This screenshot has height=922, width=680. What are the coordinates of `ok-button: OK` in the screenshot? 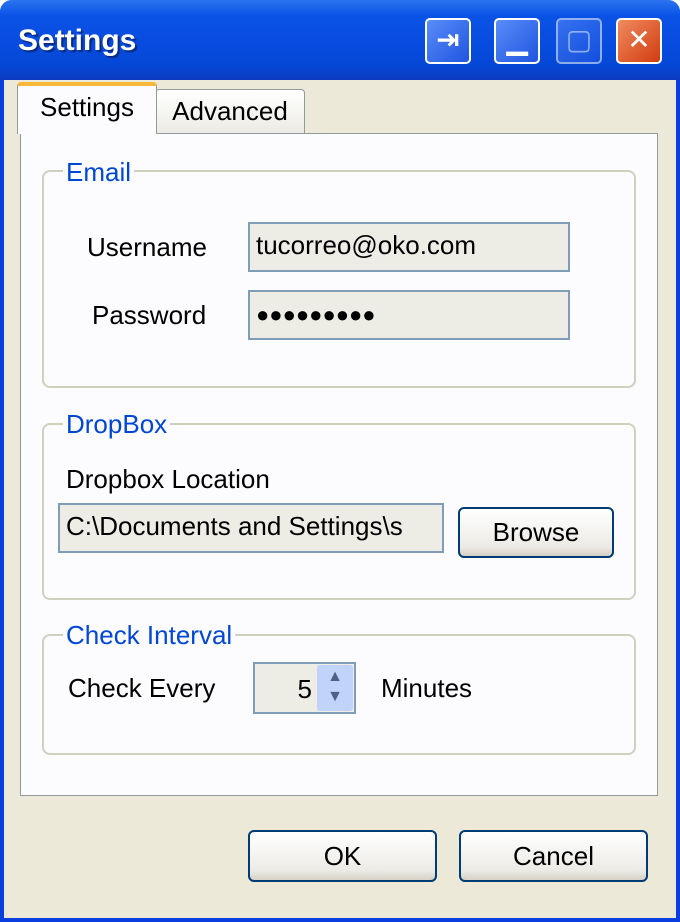 It's located at (342, 856).